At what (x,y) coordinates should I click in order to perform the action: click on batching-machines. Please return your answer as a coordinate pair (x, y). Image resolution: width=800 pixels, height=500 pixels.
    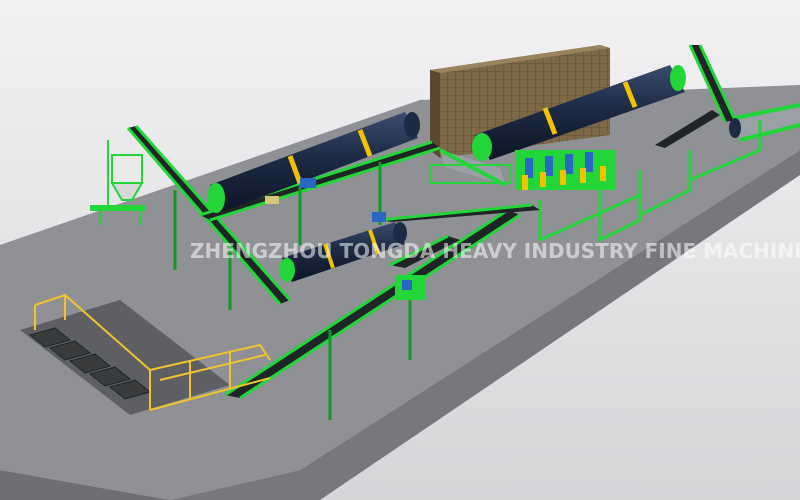
    Looking at the image, I should click on (565, 170).